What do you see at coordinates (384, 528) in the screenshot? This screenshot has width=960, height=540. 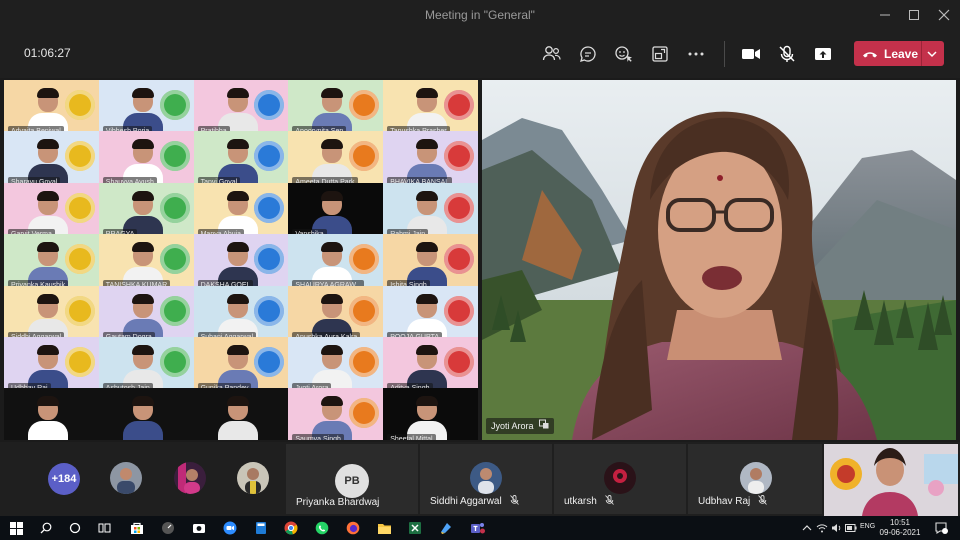 I see `file-explorer-icon` at bounding box center [384, 528].